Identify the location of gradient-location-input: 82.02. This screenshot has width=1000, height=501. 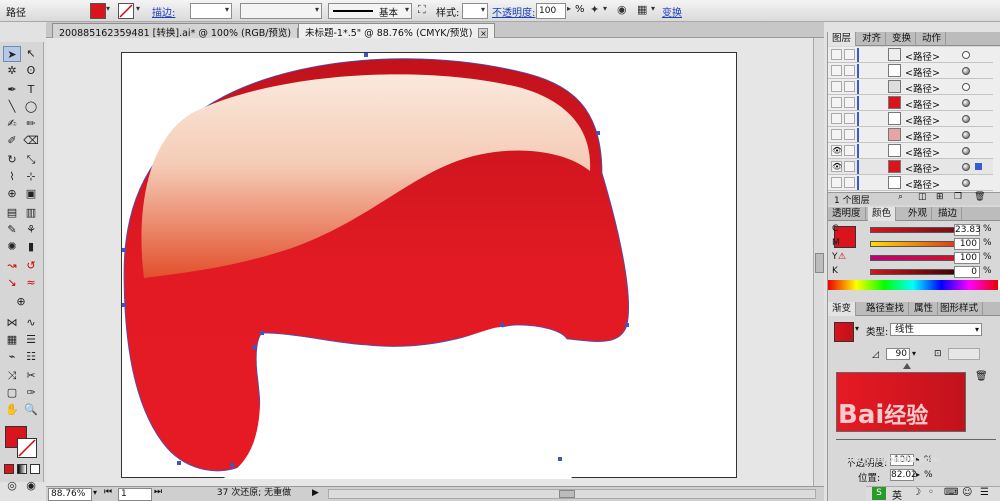
(903, 475).